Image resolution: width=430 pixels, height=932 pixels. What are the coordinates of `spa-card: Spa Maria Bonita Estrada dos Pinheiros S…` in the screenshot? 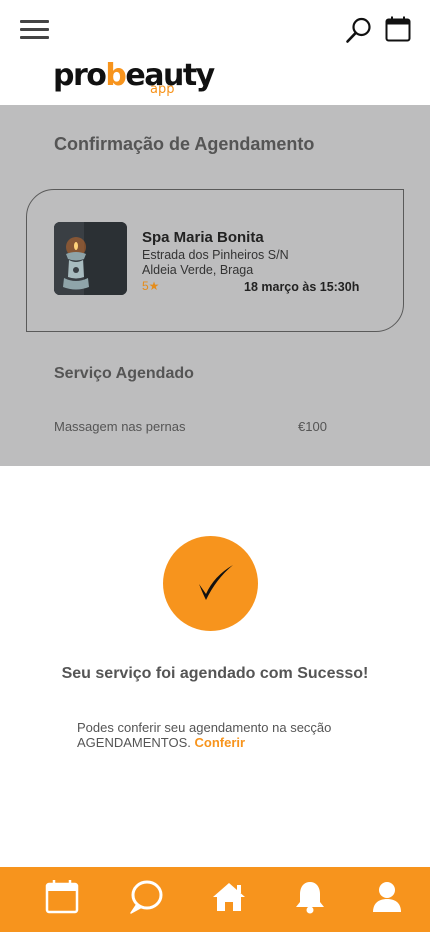 It's located at (215, 260).